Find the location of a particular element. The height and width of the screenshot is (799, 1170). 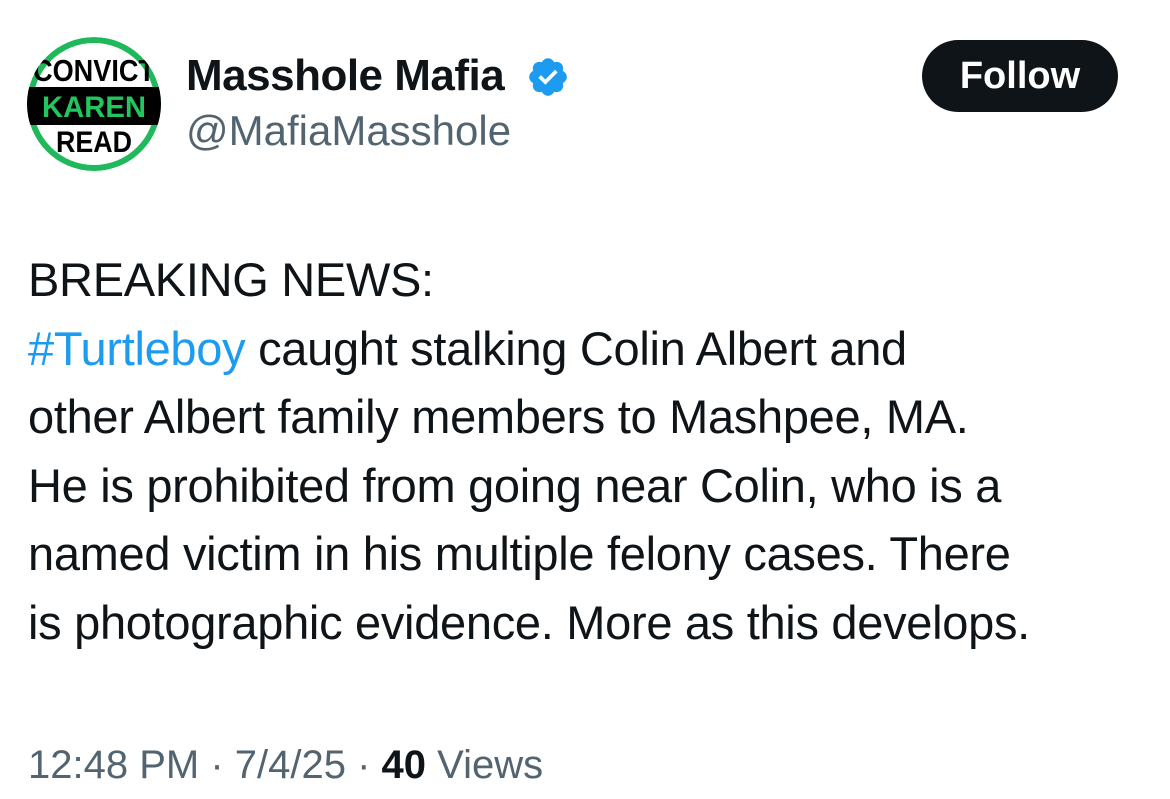

tweet-line-2-text: caught stalking Colin Albert and is located at coordinates (576, 348).